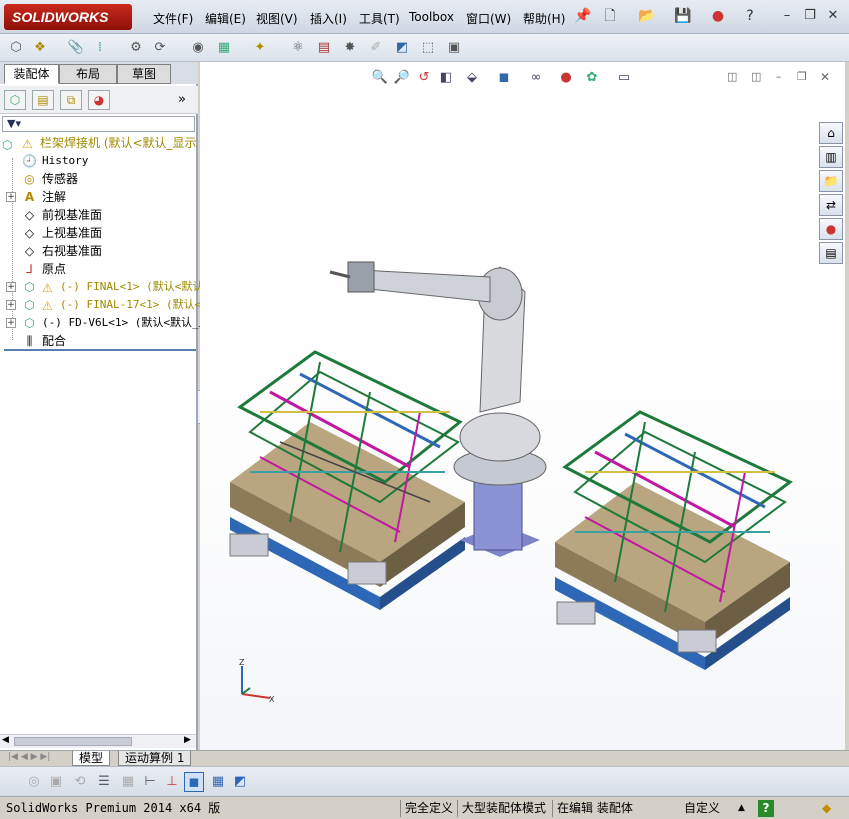  I want to click on close-icon: ✕, so click(833, 16).